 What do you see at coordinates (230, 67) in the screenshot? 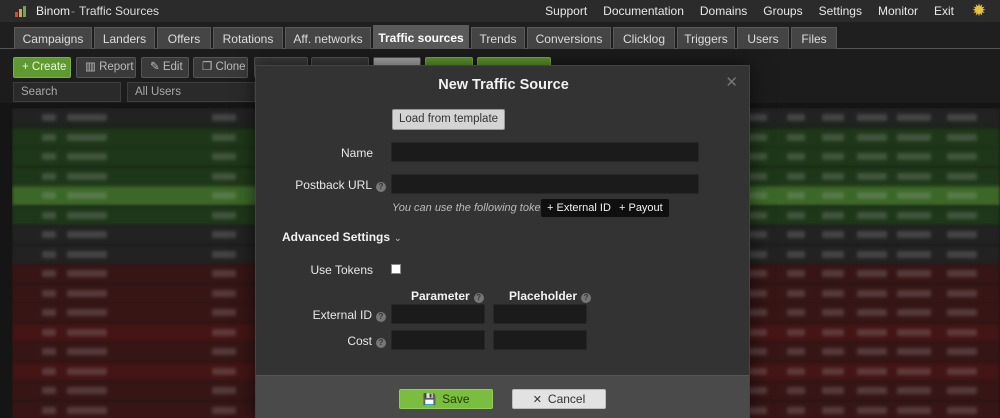
I see `clone-label: Clone` at bounding box center [230, 67].